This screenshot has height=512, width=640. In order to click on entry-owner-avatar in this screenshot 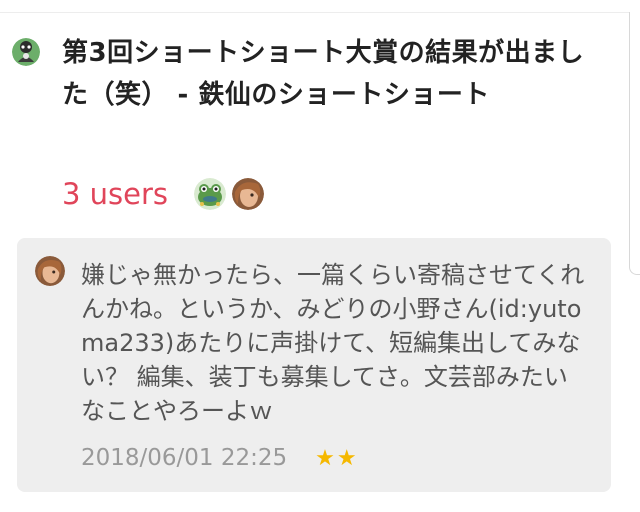, I will do `click(26, 52)`.